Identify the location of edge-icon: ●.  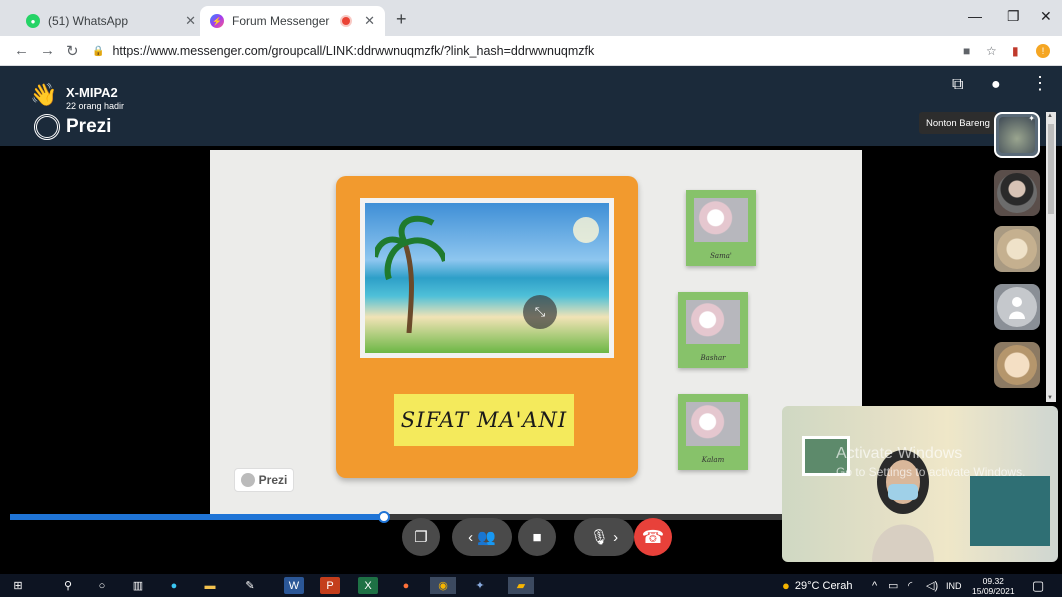
(174, 585).